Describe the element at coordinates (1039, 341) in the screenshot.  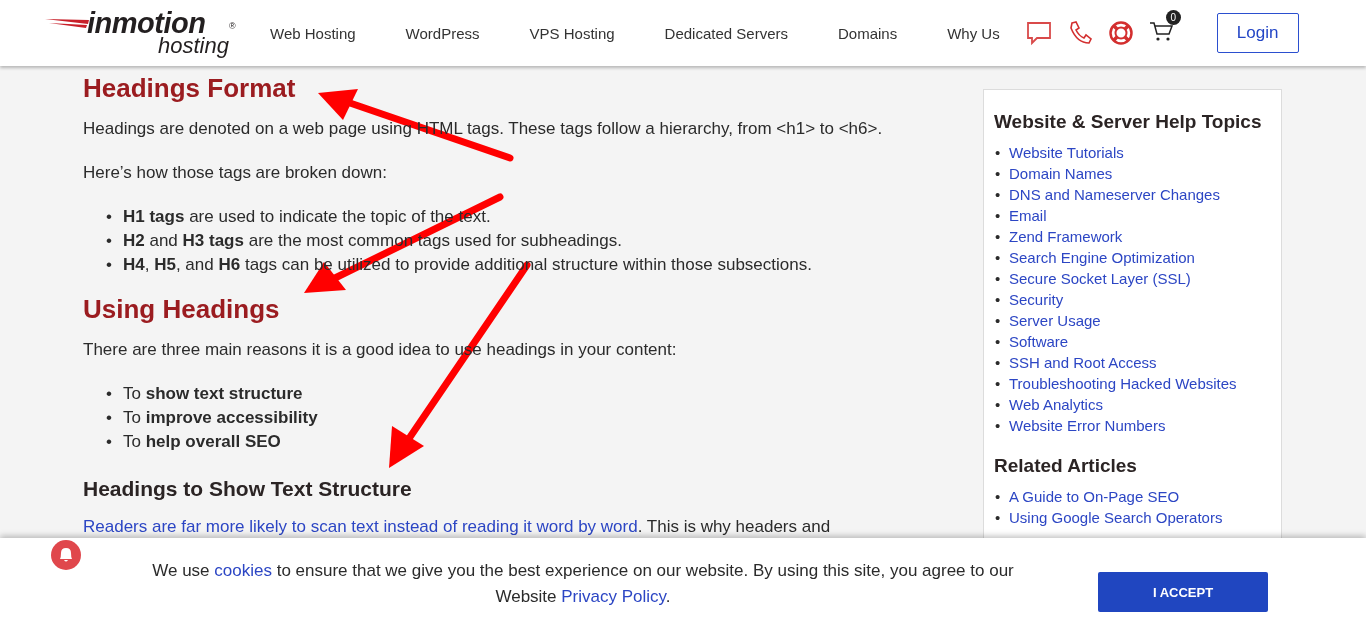
I see `sidebar-link: Software` at that location.